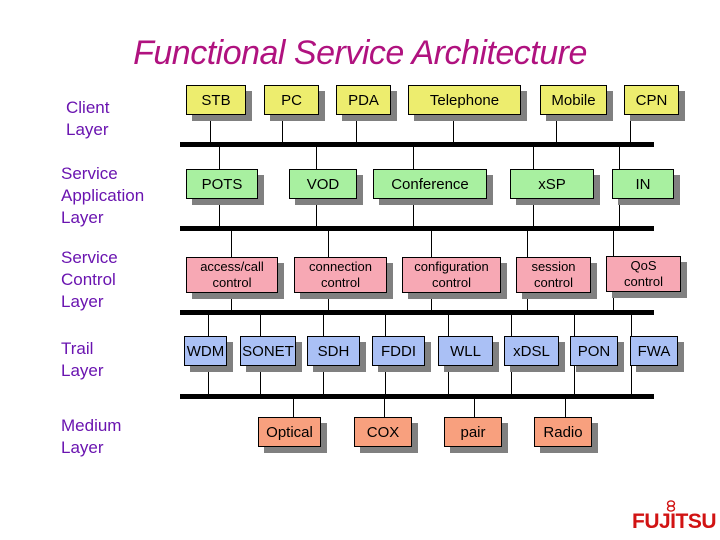 This screenshot has height=540, width=720. I want to click on layer-label-client: Client Layer, so click(87, 119).